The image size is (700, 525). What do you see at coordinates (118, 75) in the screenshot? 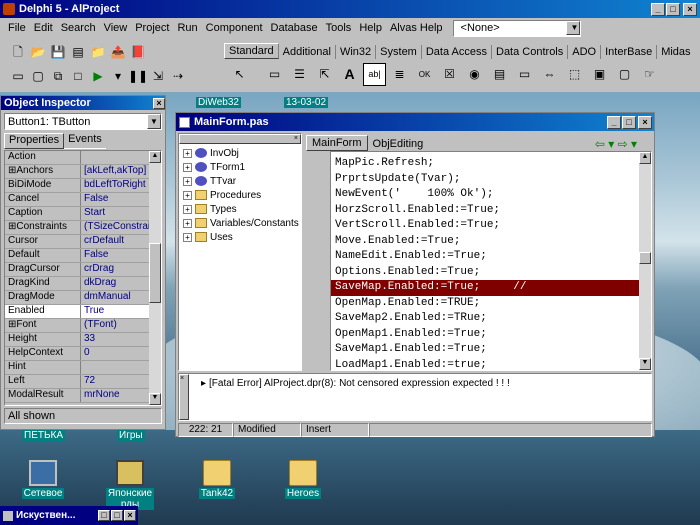
I see `run-dropdown-icon: ▾` at bounding box center [118, 75].